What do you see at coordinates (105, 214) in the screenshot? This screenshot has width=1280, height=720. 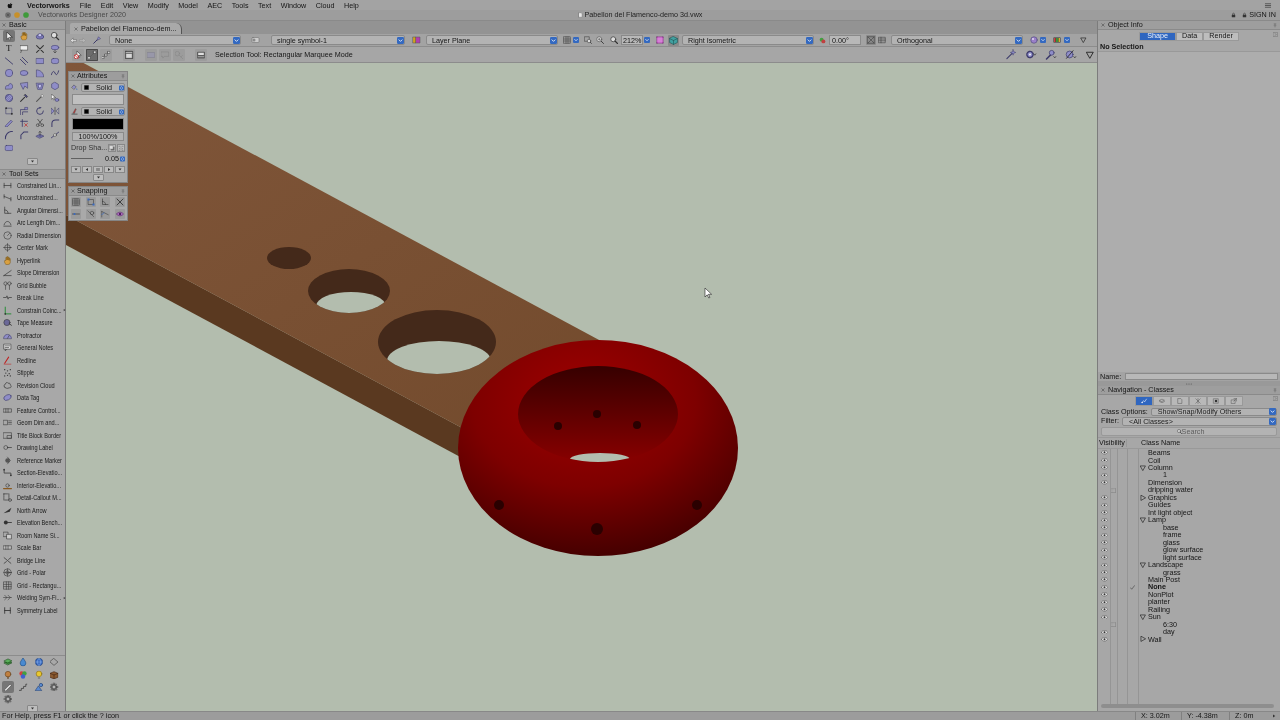 I see `angle-arc-icon` at bounding box center [105, 214].